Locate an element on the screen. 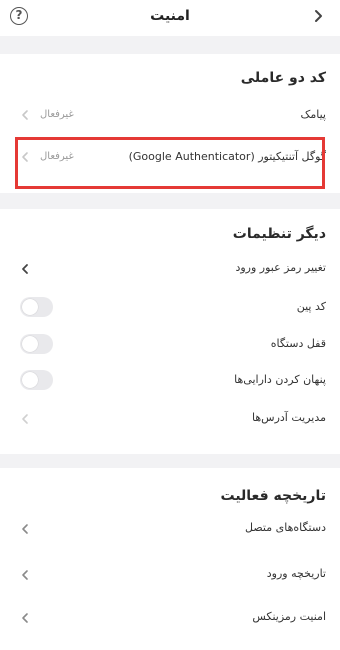 The height and width of the screenshot is (650, 340). connected-devices-row: دستگاه‌های متصل is located at coordinates (170, 530).